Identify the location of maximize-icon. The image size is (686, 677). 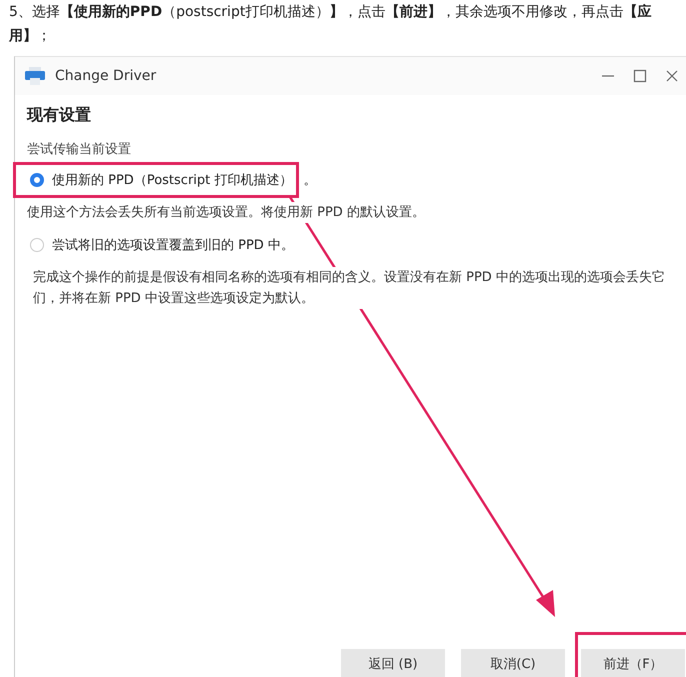
(640, 76).